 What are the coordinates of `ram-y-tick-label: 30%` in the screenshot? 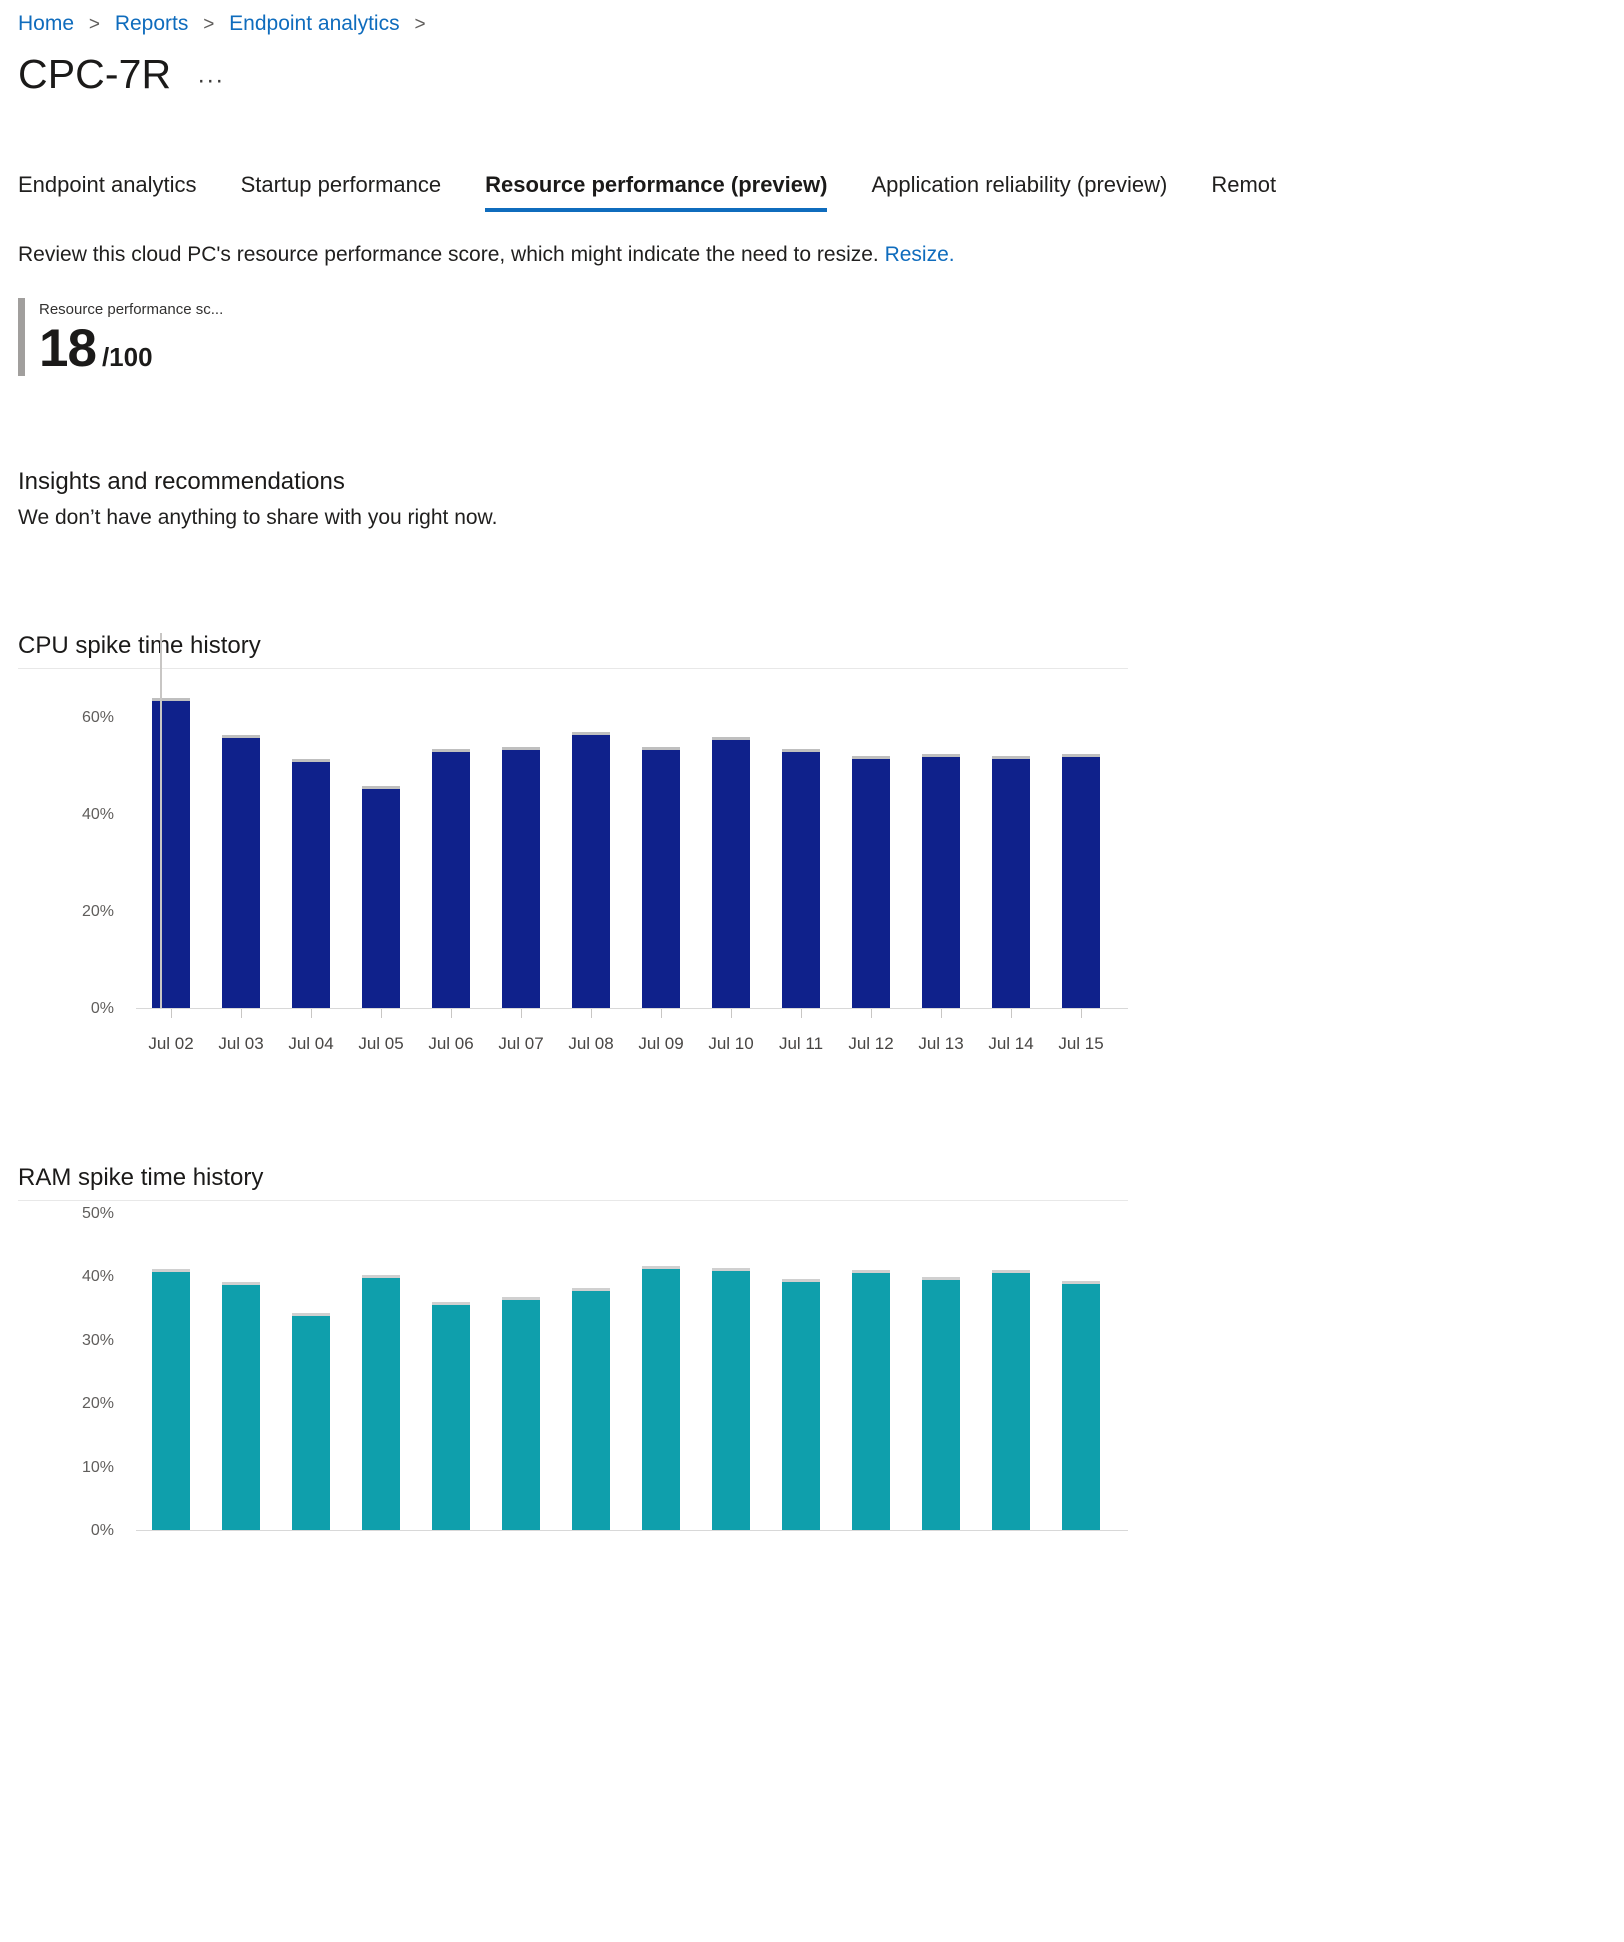 It's located at (97, 1340).